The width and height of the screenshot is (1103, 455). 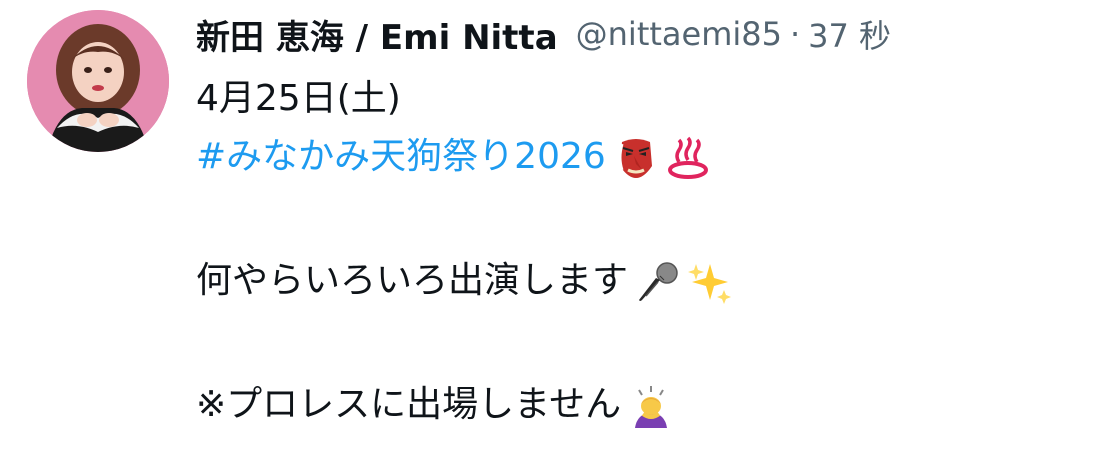 I want to click on person-bowing-icon, so click(x=651, y=406).